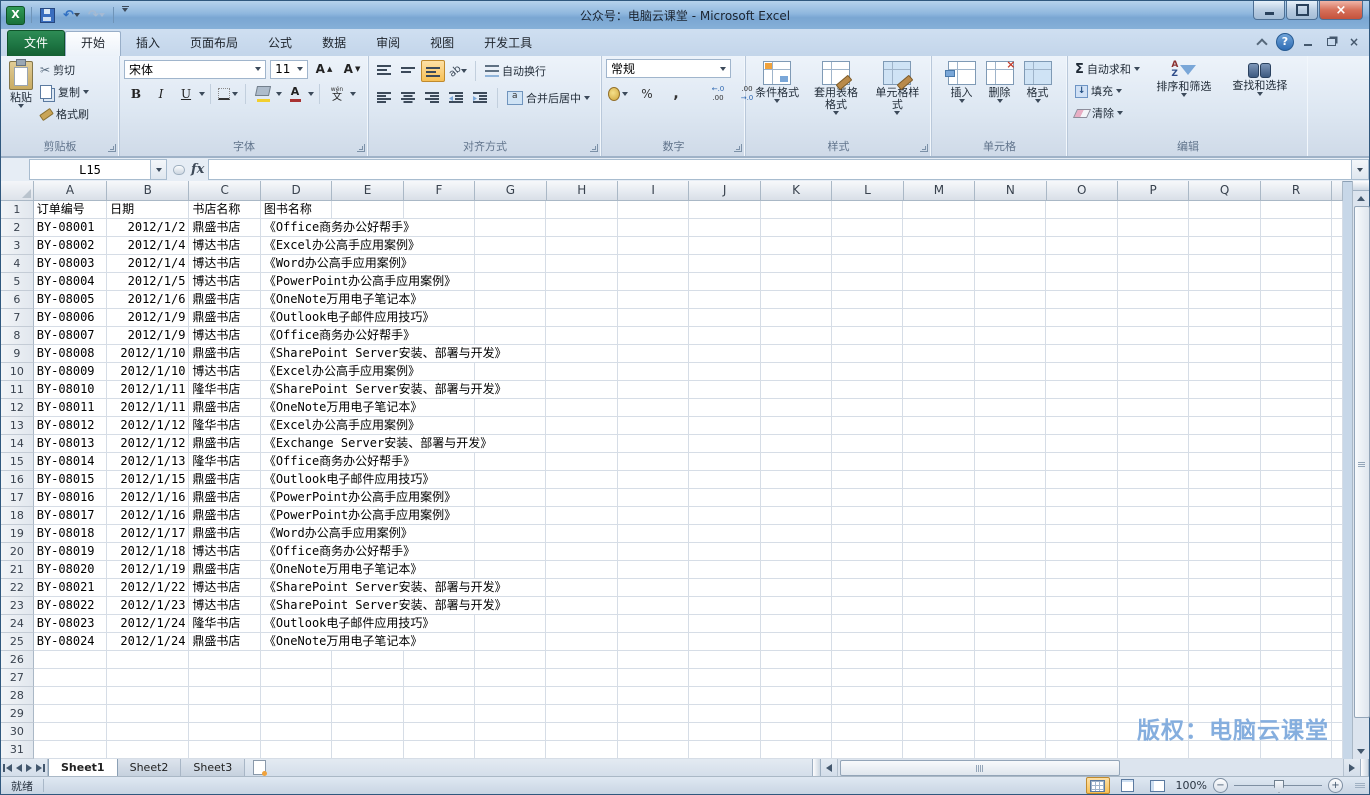 The height and width of the screenshot is (795, 1370). What do you see at coordinates (70, 750) in the screenshot?
I see `cell-A31` at bounding box center [70, 750].